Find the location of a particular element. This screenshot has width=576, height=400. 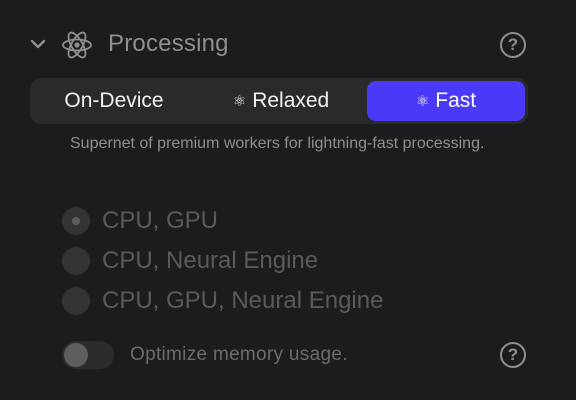

section-title: Processing is located at coordinates (168, 43).